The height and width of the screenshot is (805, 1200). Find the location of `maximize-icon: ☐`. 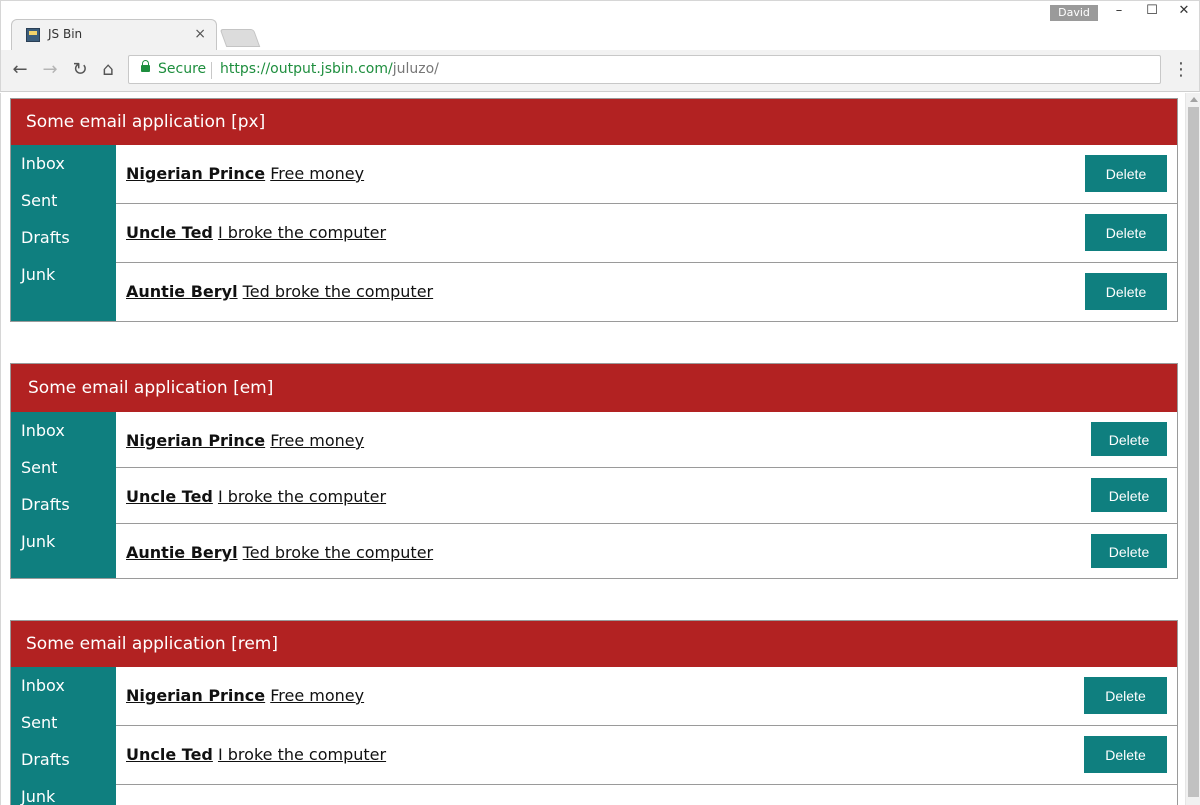

maximize-icon: ☐ is located at coordinates (1152, 10).